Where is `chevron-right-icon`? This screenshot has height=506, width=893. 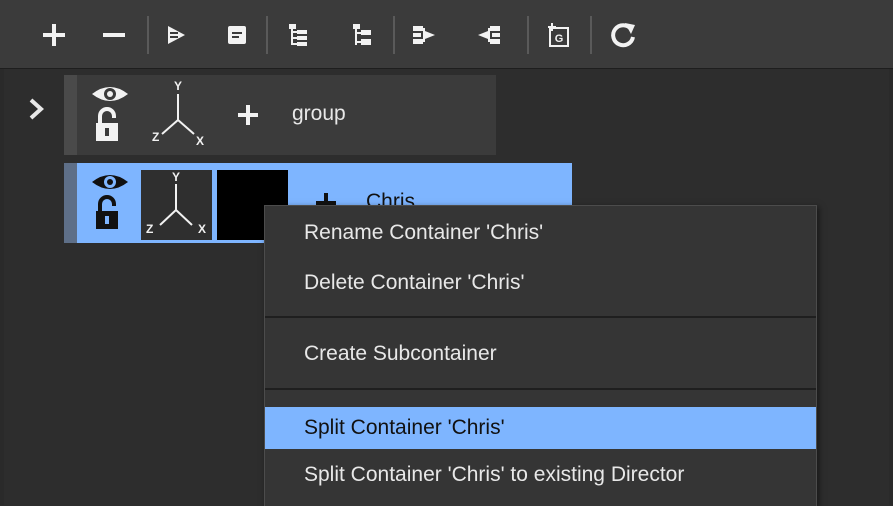
chevron-right-icon is located at coordinates (37, 109).